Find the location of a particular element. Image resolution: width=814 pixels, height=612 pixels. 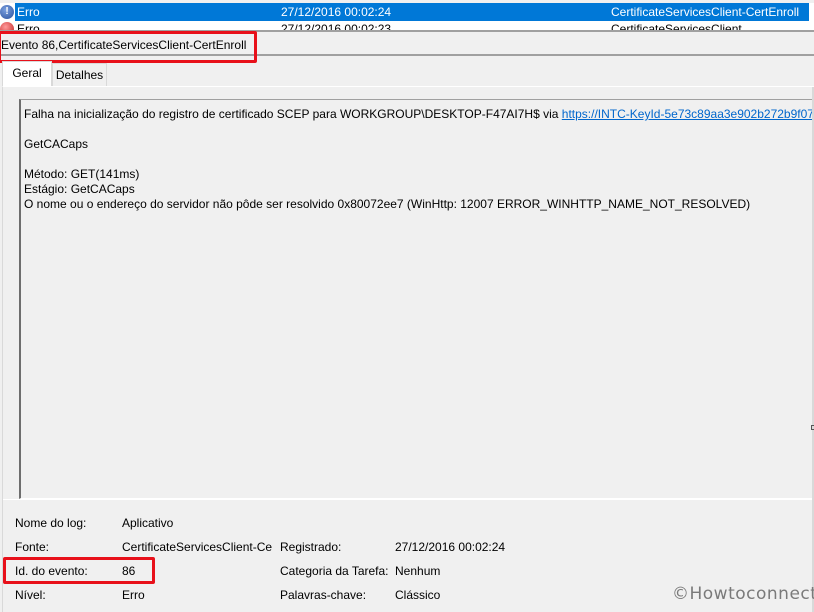

keywords-label: Palavras-chave: is located at coordinates (323, 595).